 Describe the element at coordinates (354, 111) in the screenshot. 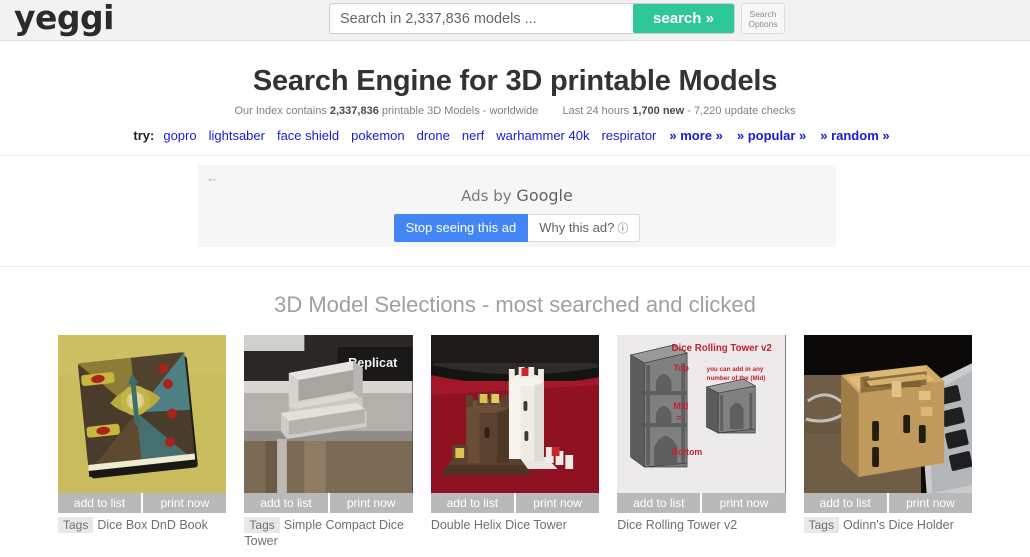

I see `index-count: 2,337,836` at that location.